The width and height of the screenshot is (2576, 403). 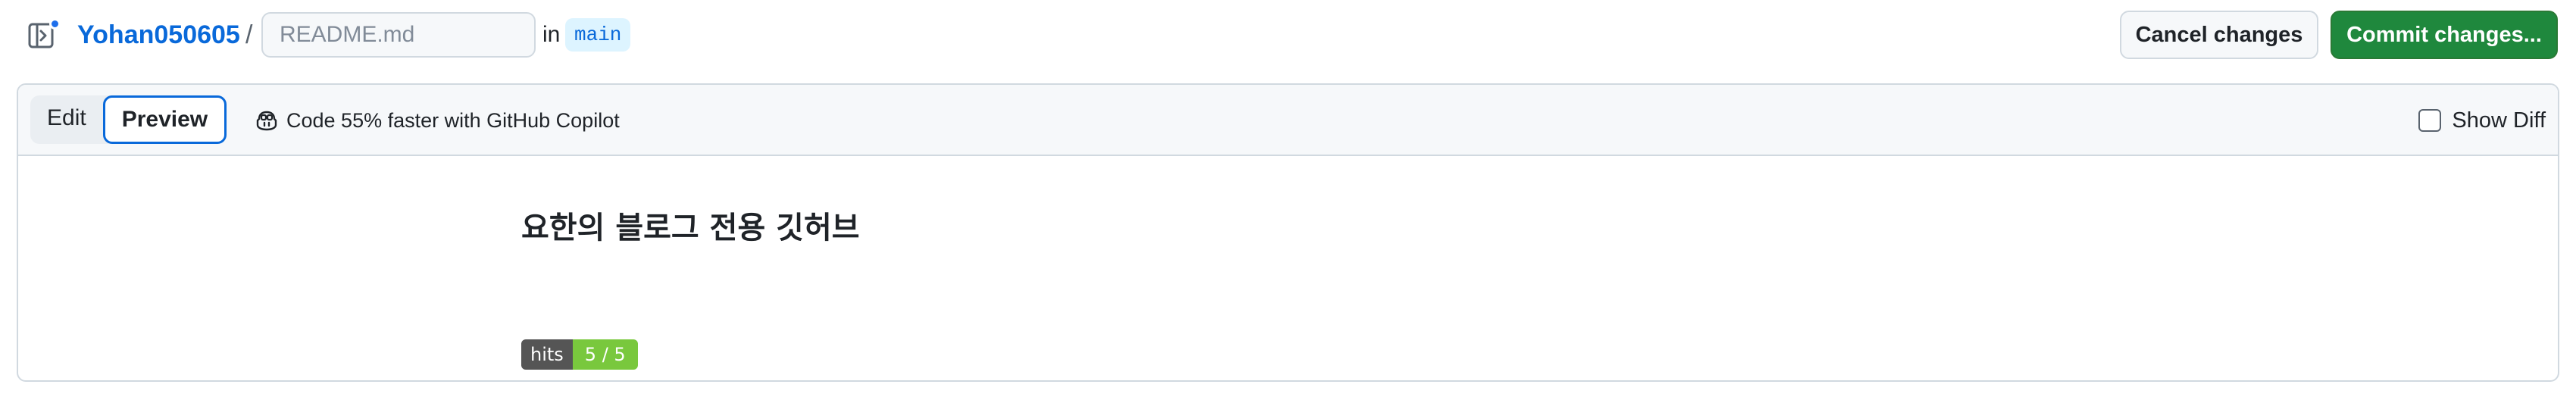 I want to click on copilot-promo-link: Code 55% faster with GitHub Copilot, so click(x=437, y=121).